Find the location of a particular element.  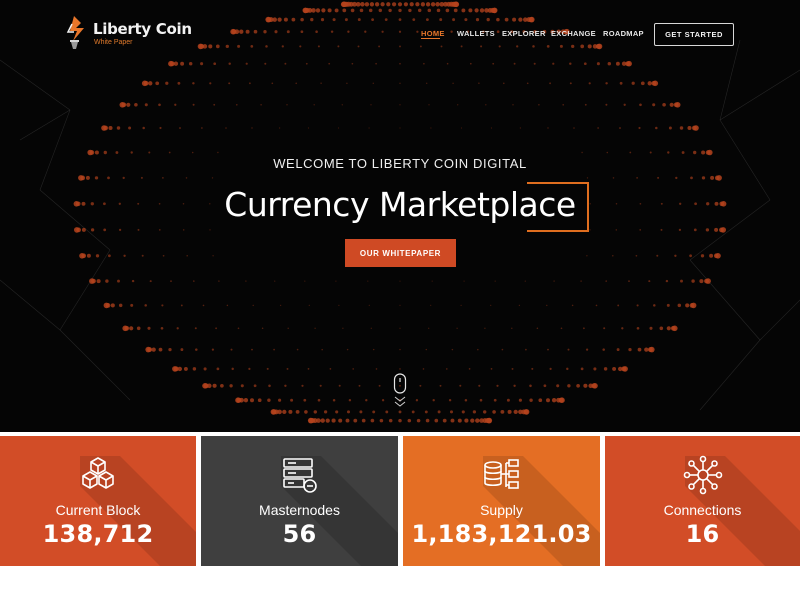

nav-home: HOME is located at coordinates (433, 34).